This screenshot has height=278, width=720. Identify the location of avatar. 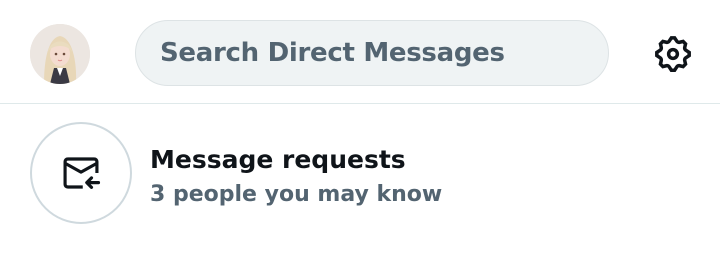
(60, 54).